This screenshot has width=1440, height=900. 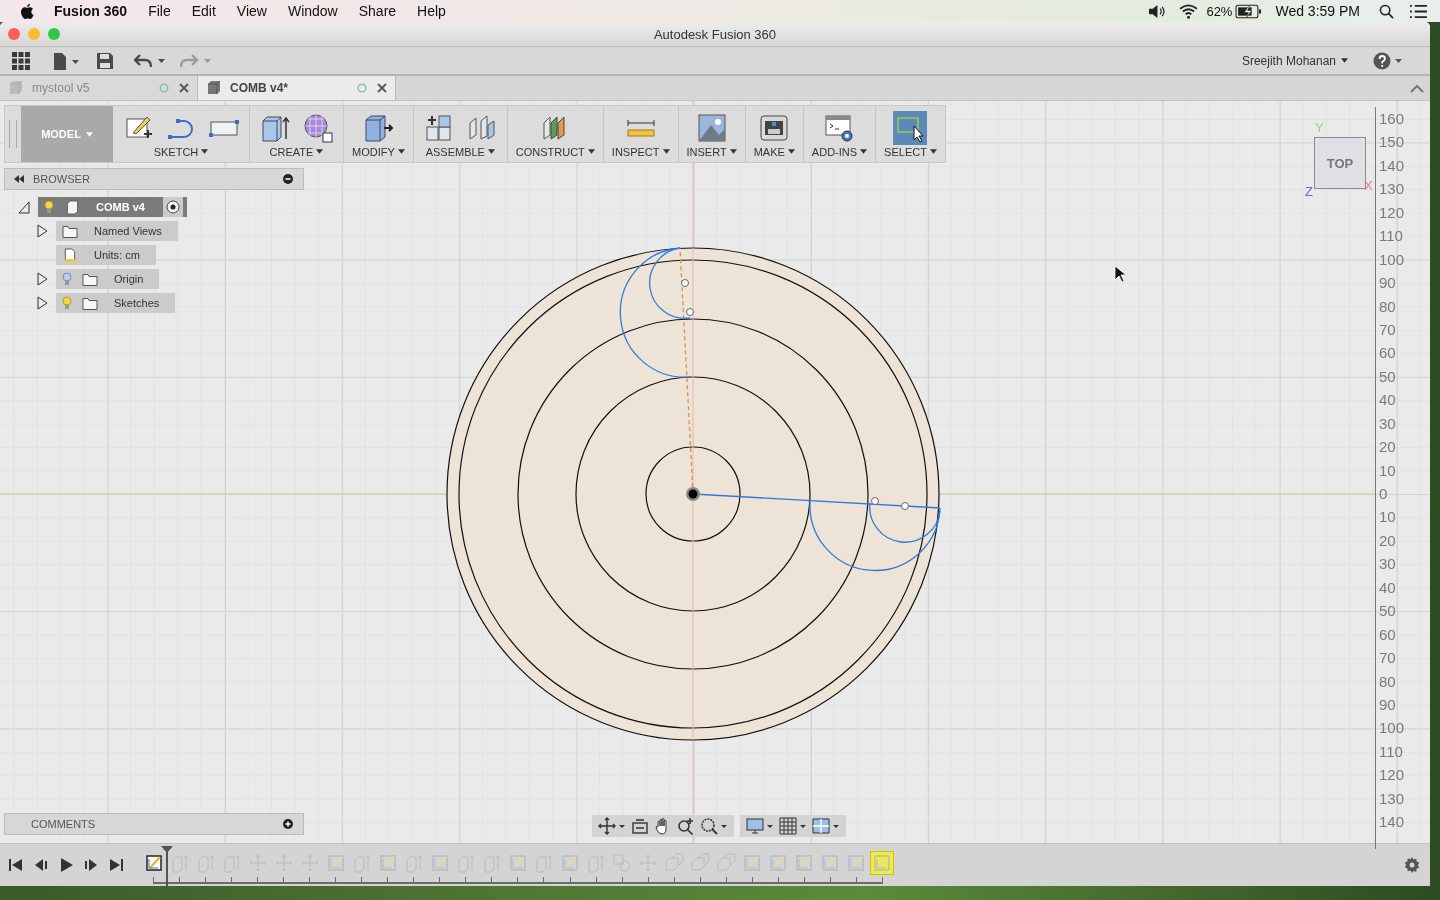 What do you see at coordinates (910, 151) in the screenshot?
I see `ribbon-menu-button: SELECT` at bounding box center [910, 151].